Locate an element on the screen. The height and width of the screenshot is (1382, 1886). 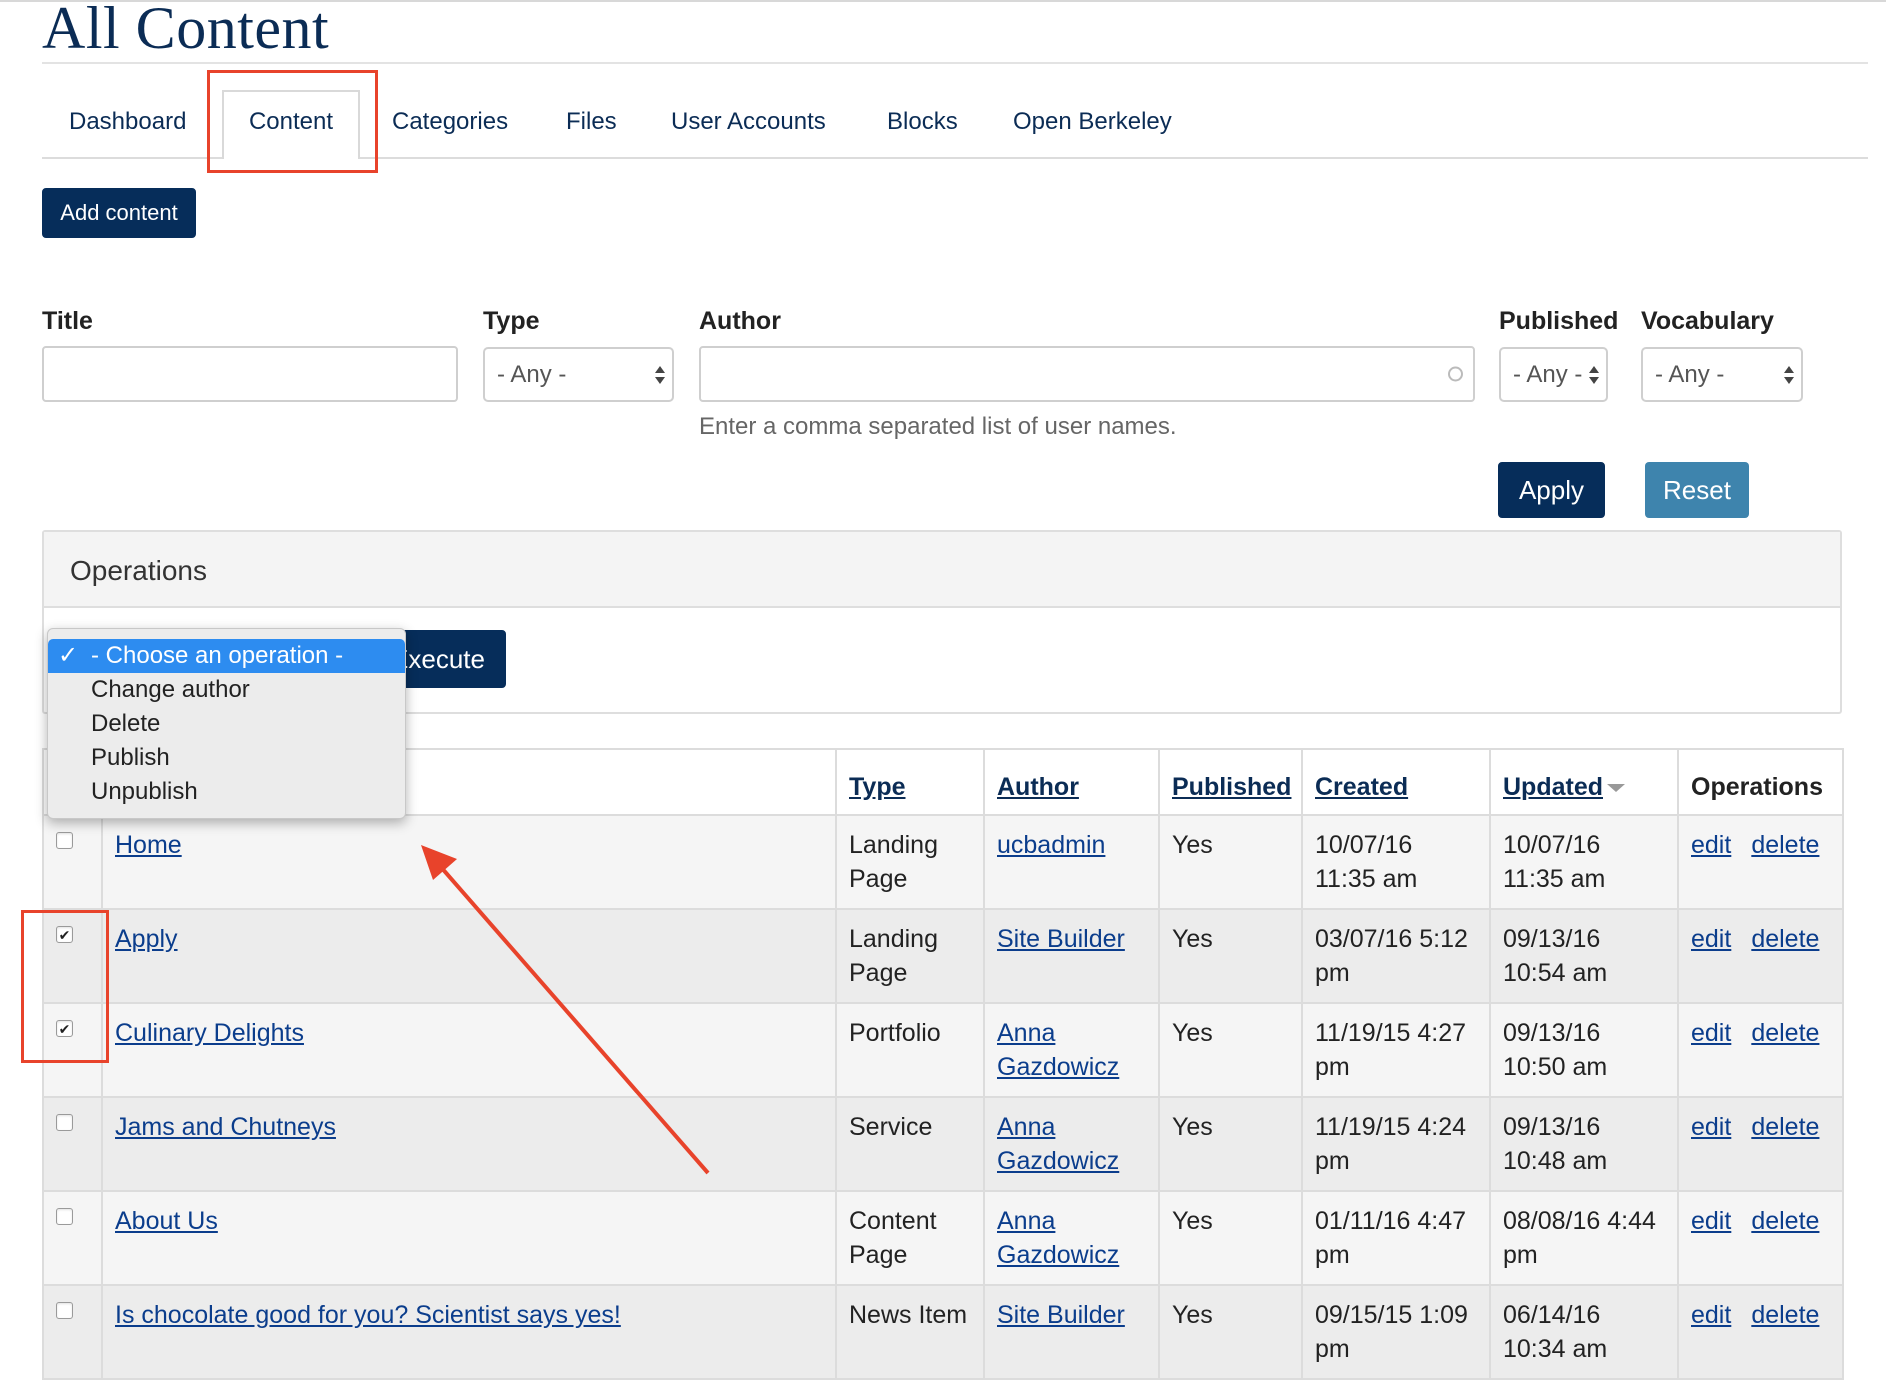
annotation-arrow is located at coordinates (565, 1010).